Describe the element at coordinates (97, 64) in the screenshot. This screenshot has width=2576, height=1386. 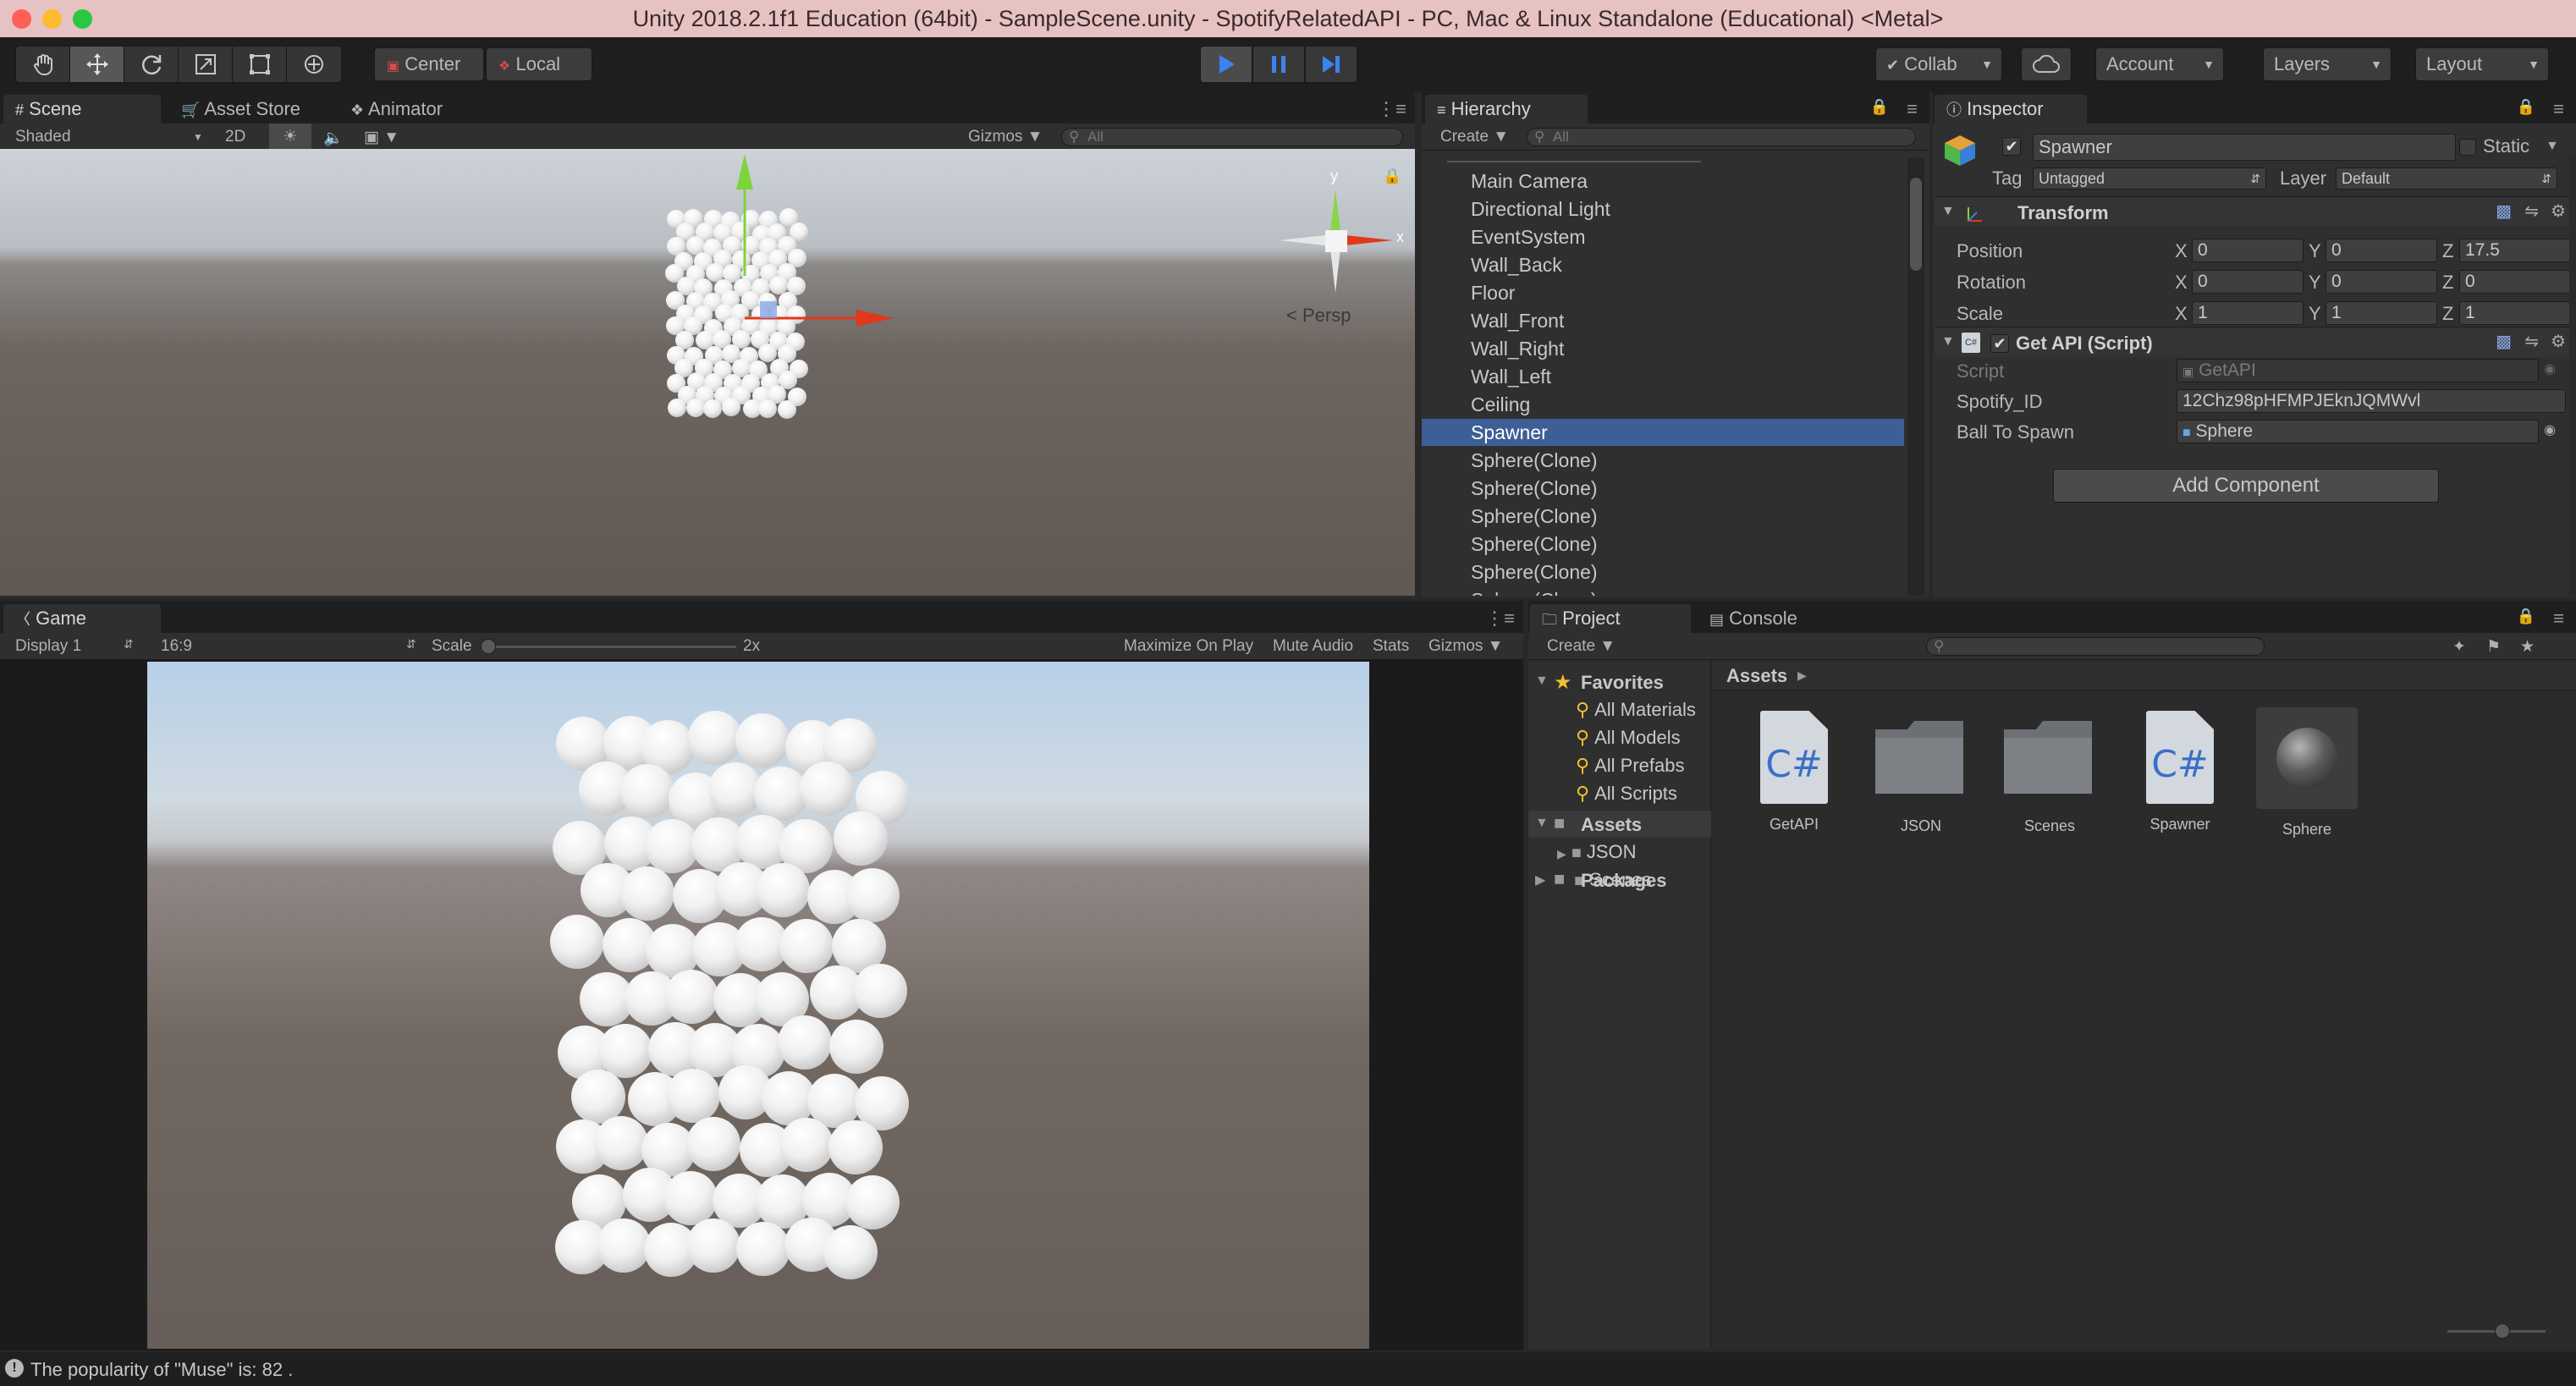
I see `move-tool-button` at that location.